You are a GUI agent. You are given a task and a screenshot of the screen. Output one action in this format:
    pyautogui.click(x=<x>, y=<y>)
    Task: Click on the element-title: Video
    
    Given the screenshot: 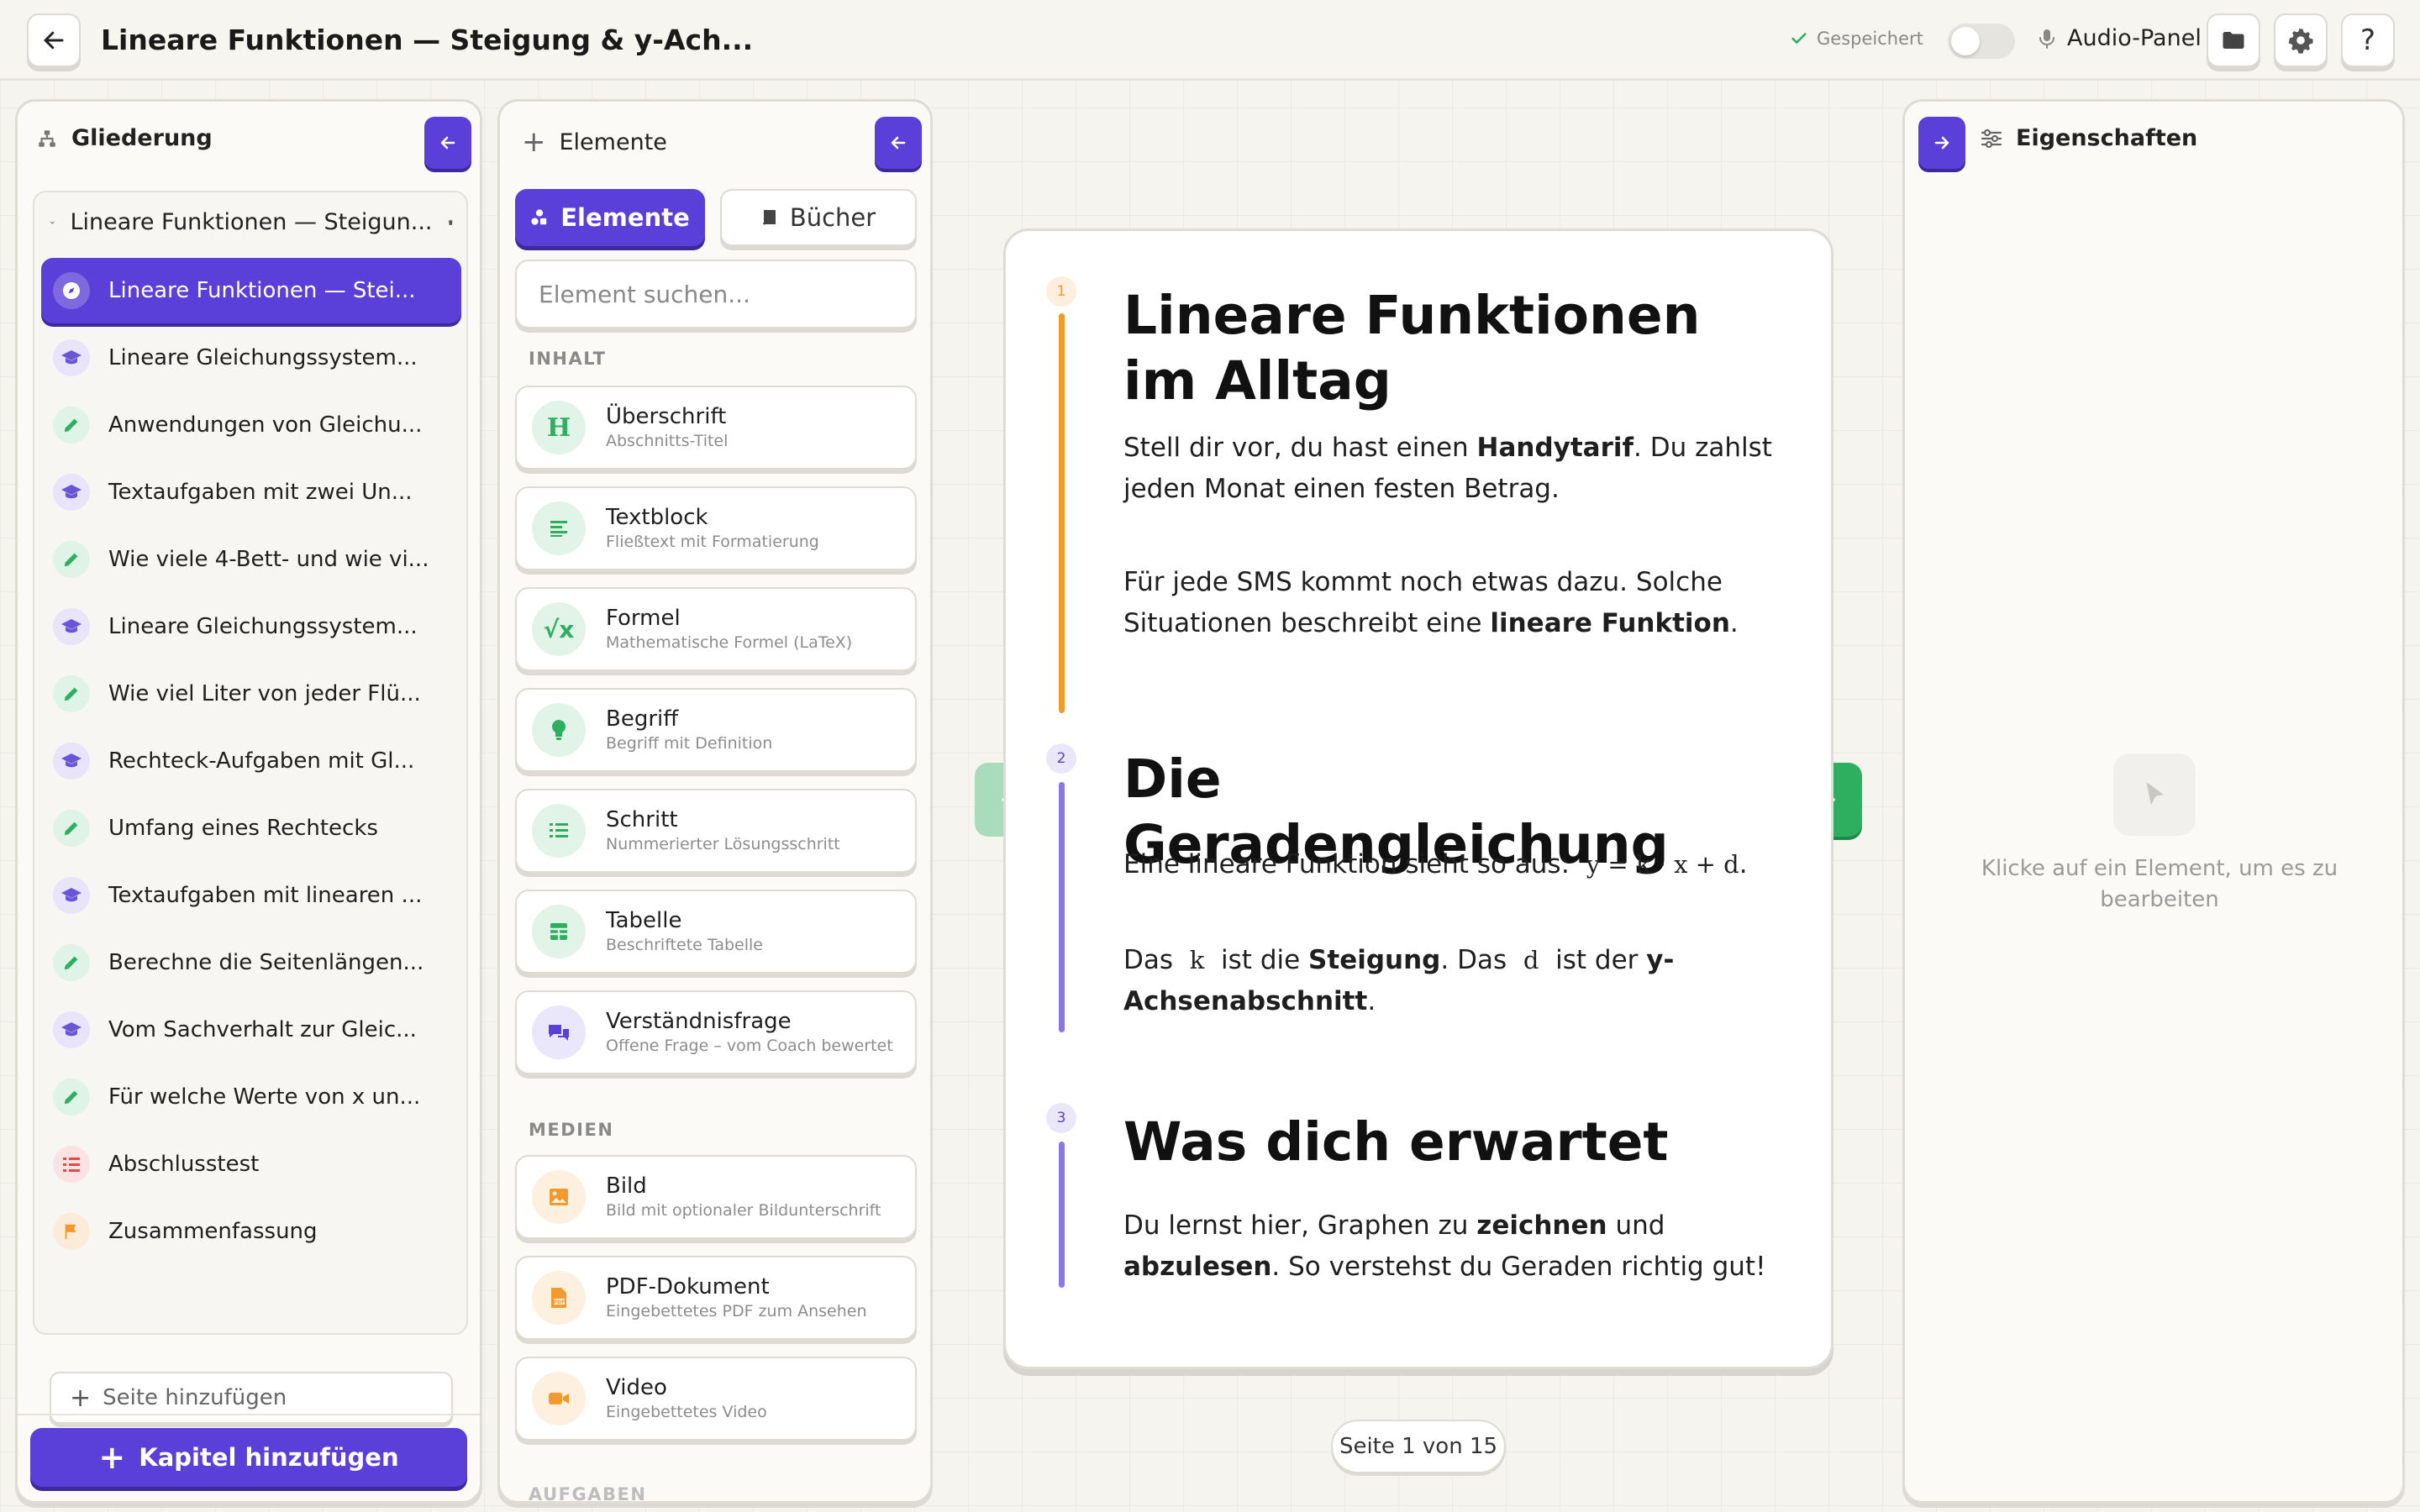 What is the action you would take?
    pyautogui.click(x=636, y=1387)
    